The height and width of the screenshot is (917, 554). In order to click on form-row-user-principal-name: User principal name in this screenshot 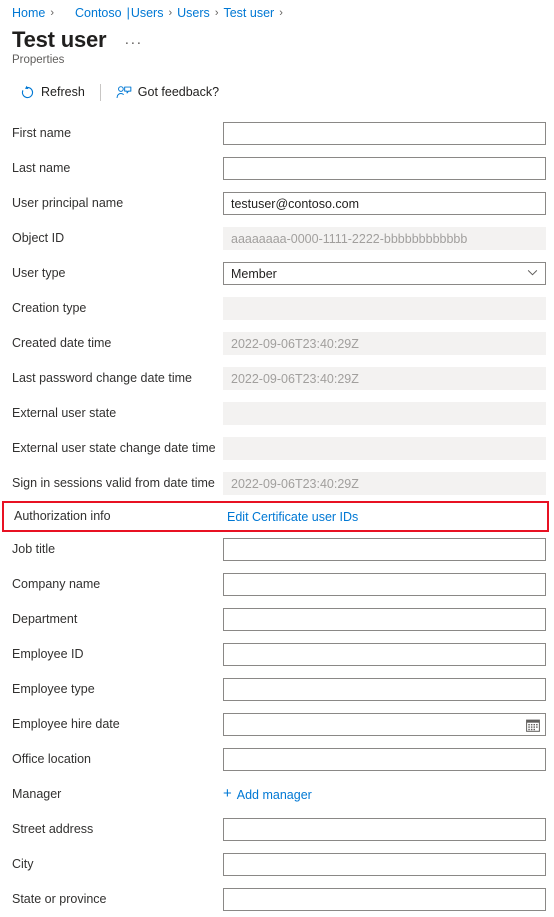, I will do `click(277, 203)`.